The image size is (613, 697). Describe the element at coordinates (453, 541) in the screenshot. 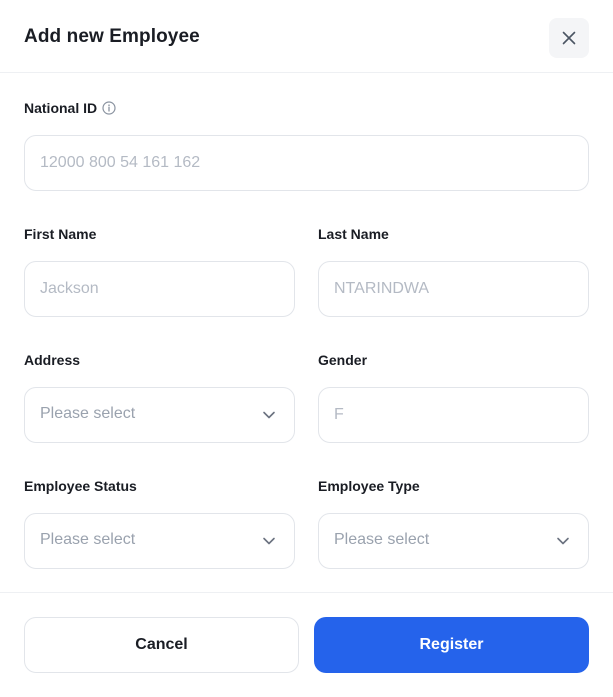

I see `employee-type-select: Please select` at that location.